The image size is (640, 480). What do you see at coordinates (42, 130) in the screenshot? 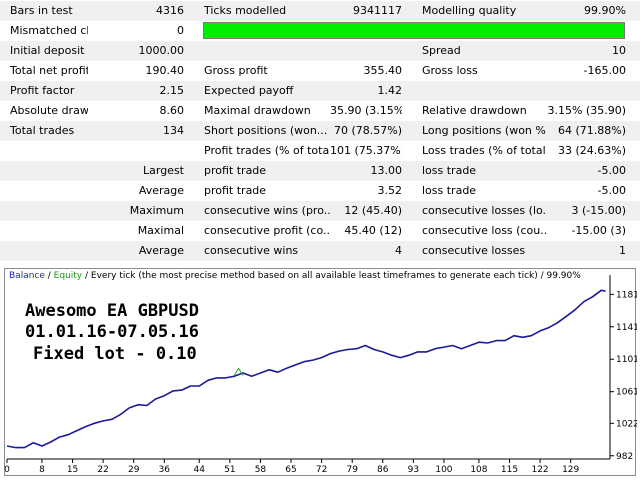
I see `report-cell-c1l: Total trades` at bounding box center [42, 130].